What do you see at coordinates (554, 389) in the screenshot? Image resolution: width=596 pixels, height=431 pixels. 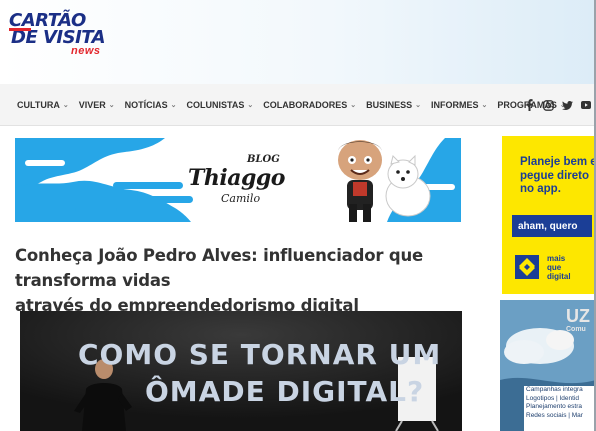 I see `ad-uz-line: Campanhas integra` at bounding box center [554, 389].